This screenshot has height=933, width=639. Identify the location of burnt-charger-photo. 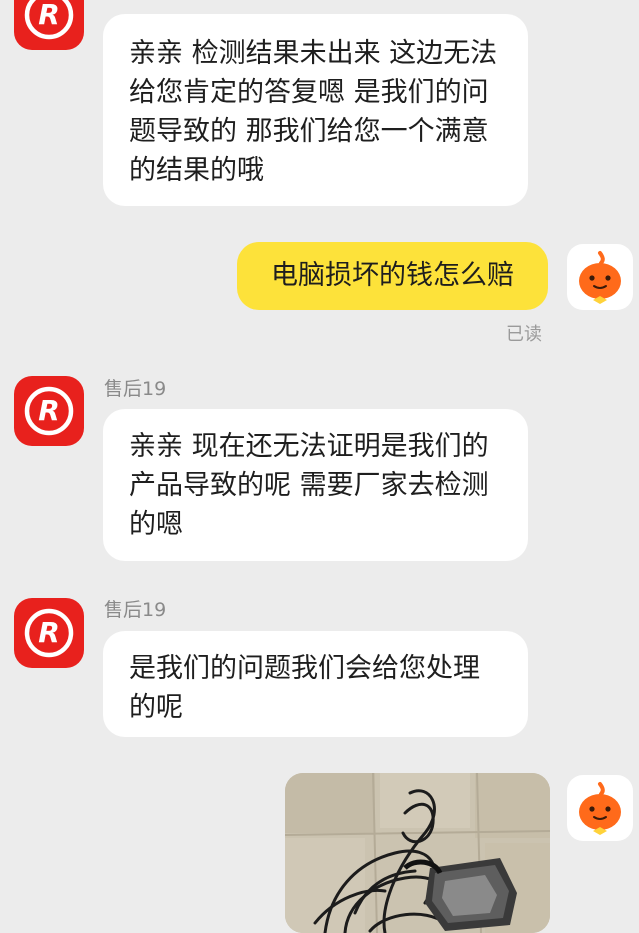
(417, 853).